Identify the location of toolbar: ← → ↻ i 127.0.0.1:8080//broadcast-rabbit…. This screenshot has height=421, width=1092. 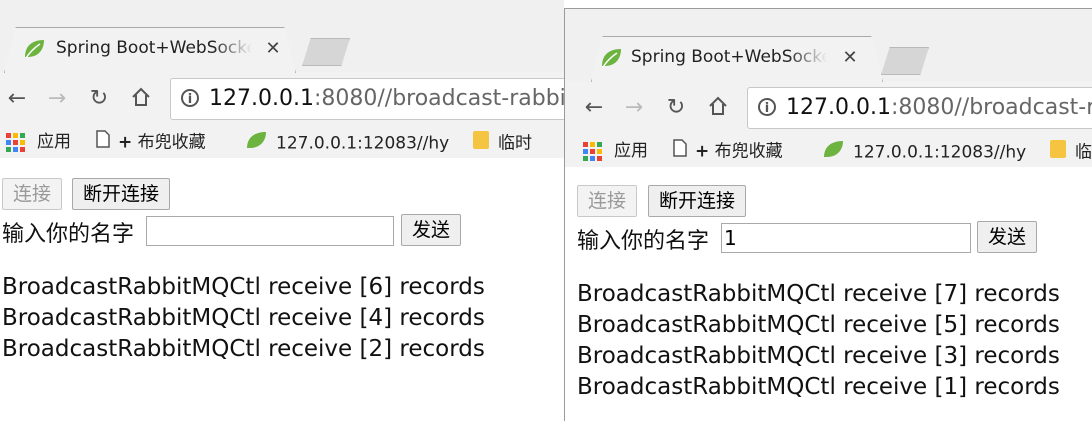
(282, 99).